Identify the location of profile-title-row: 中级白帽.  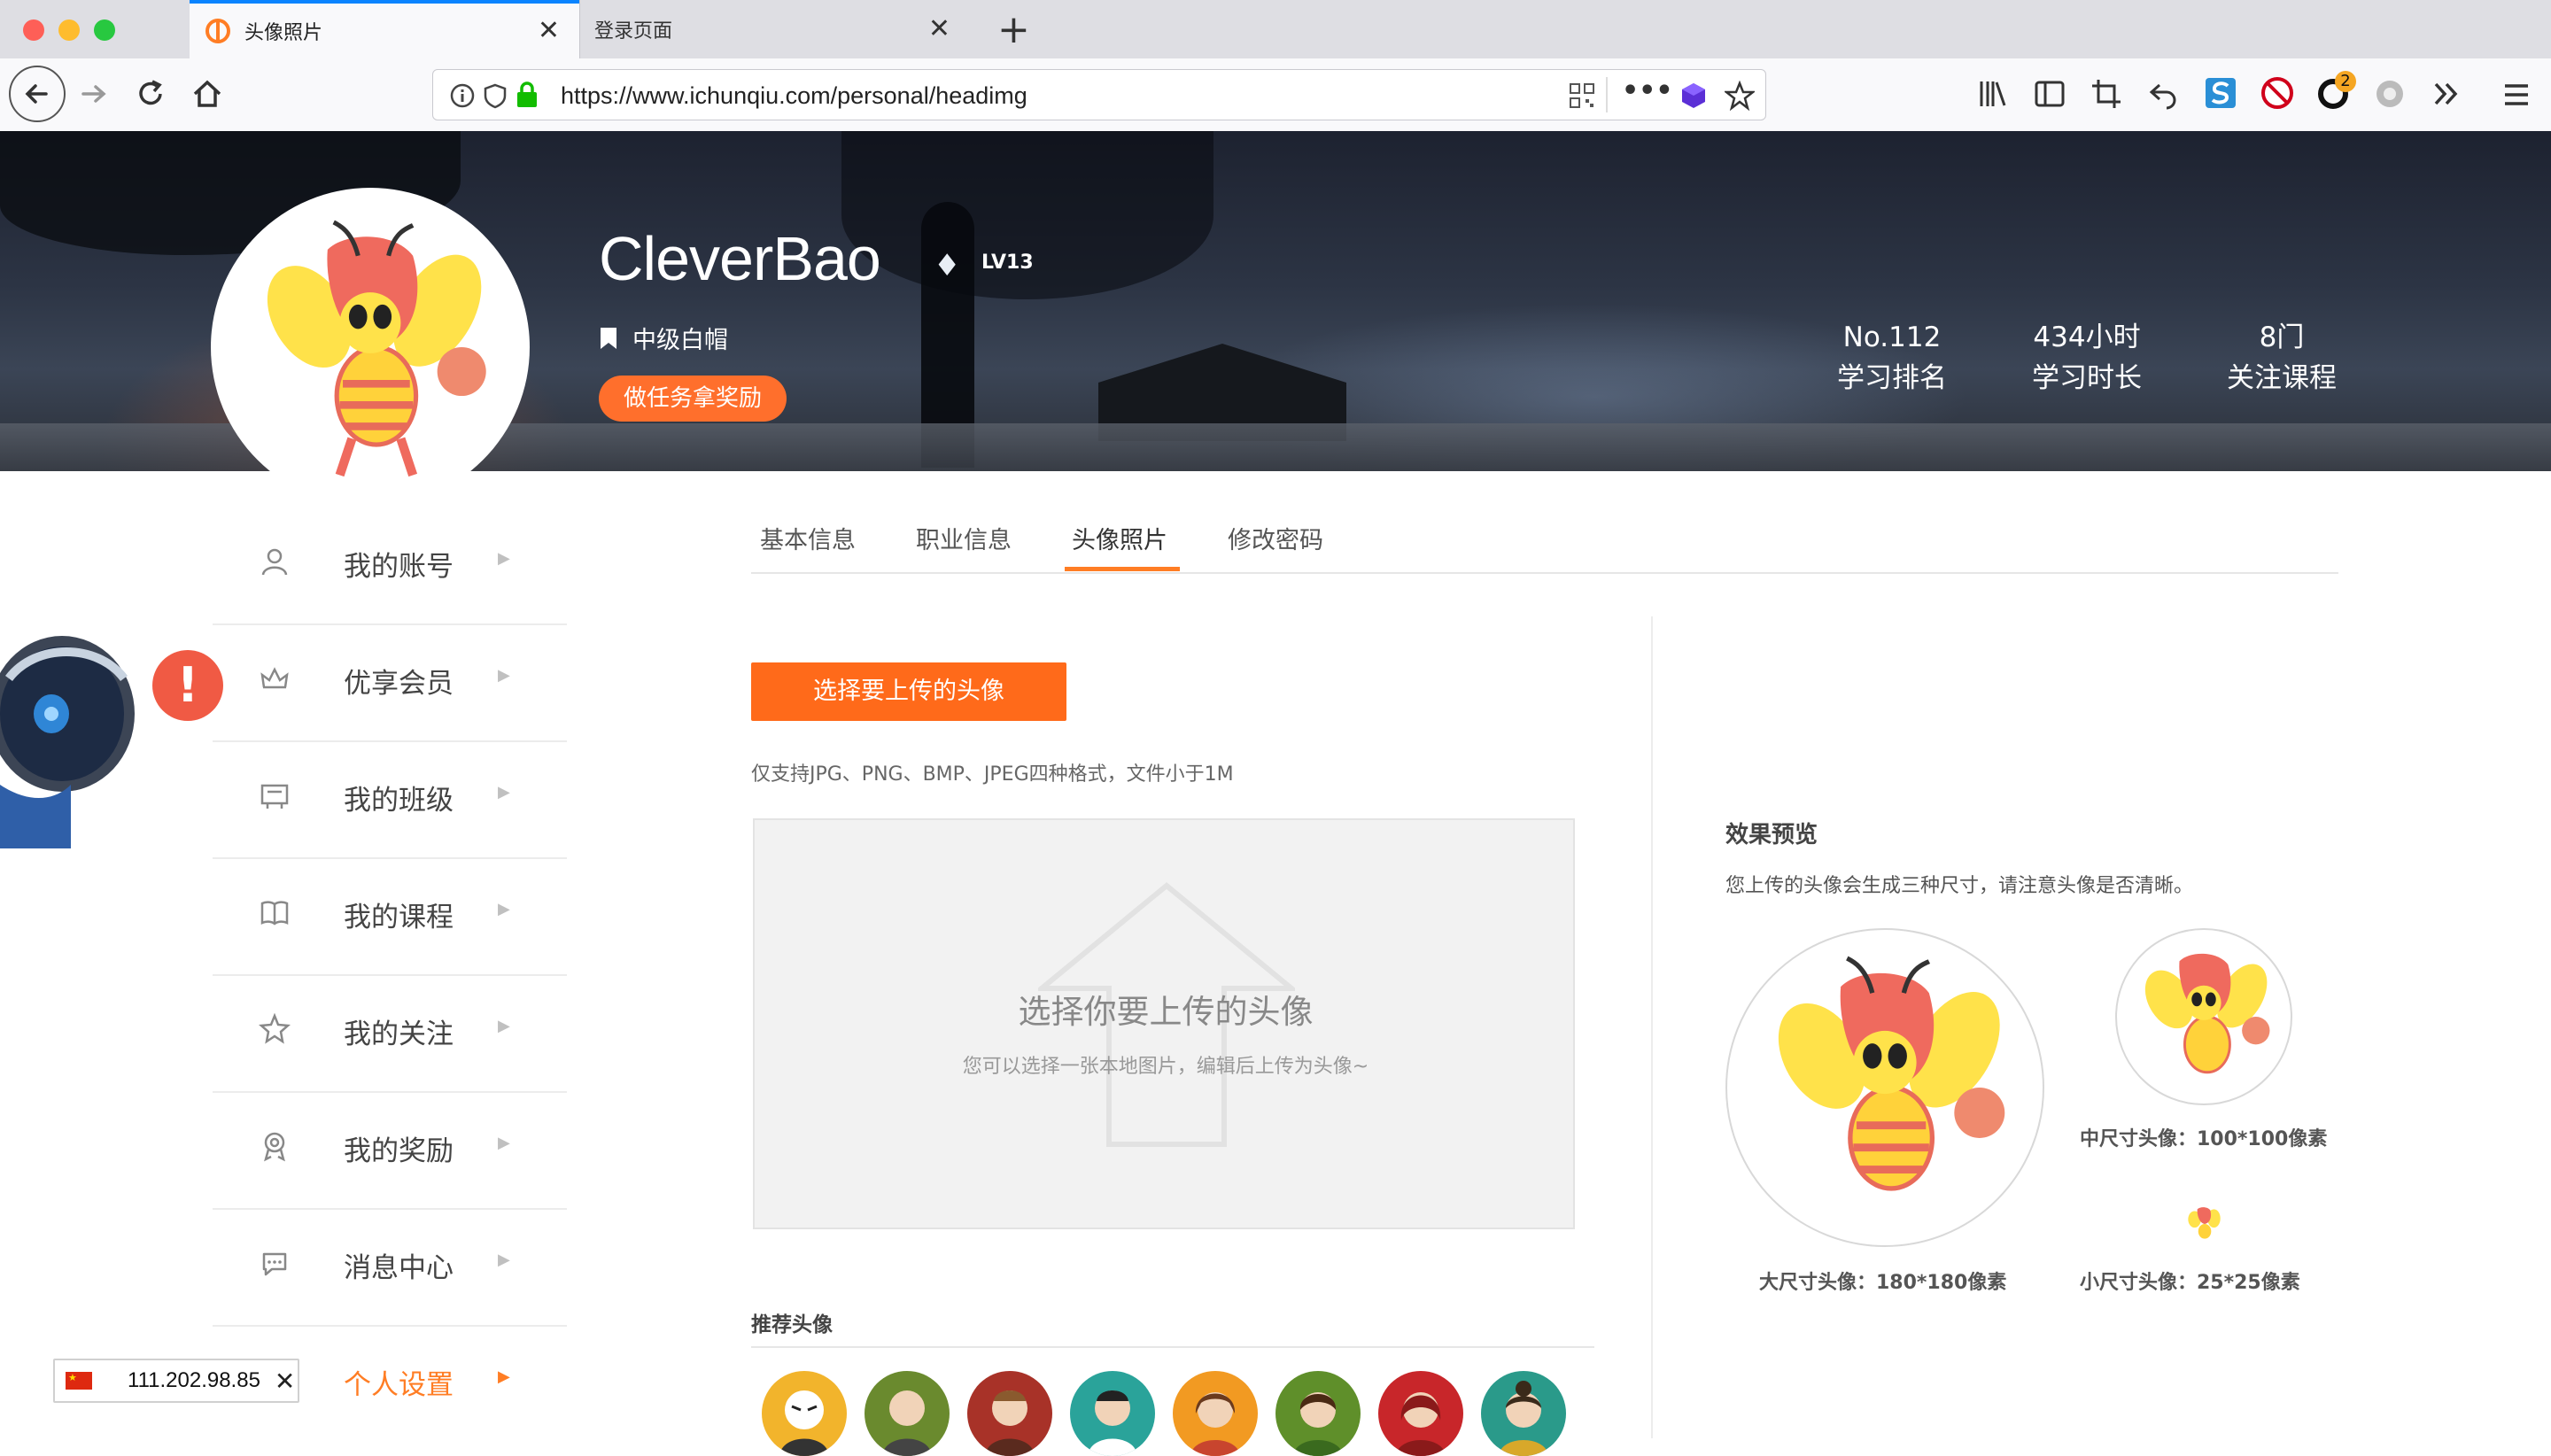
(663, 338).